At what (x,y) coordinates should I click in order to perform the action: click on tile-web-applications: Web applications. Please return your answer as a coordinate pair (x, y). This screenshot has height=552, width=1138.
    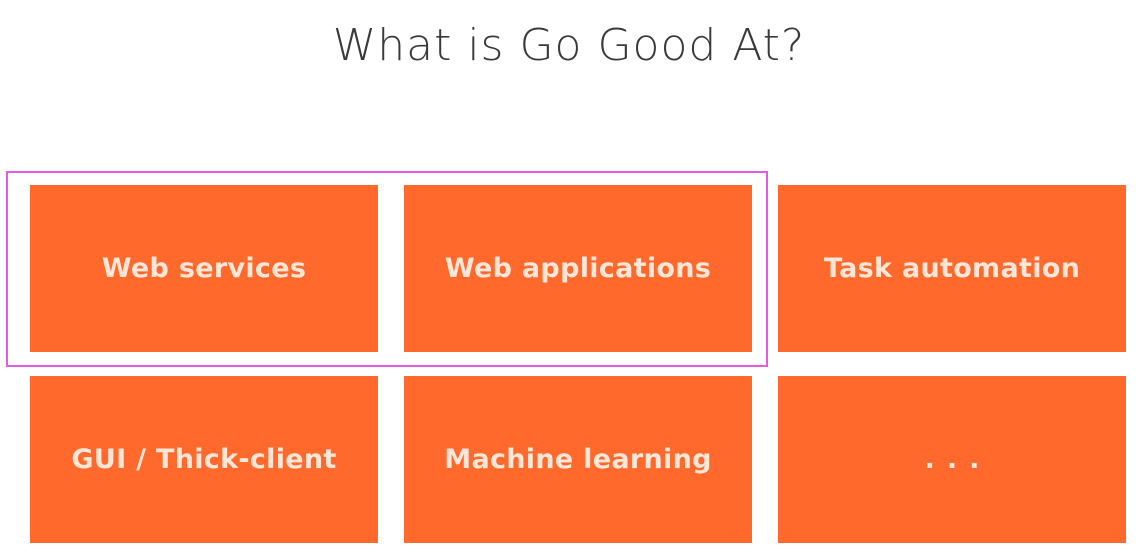
    Looking at the image, I should click on (578, 268).